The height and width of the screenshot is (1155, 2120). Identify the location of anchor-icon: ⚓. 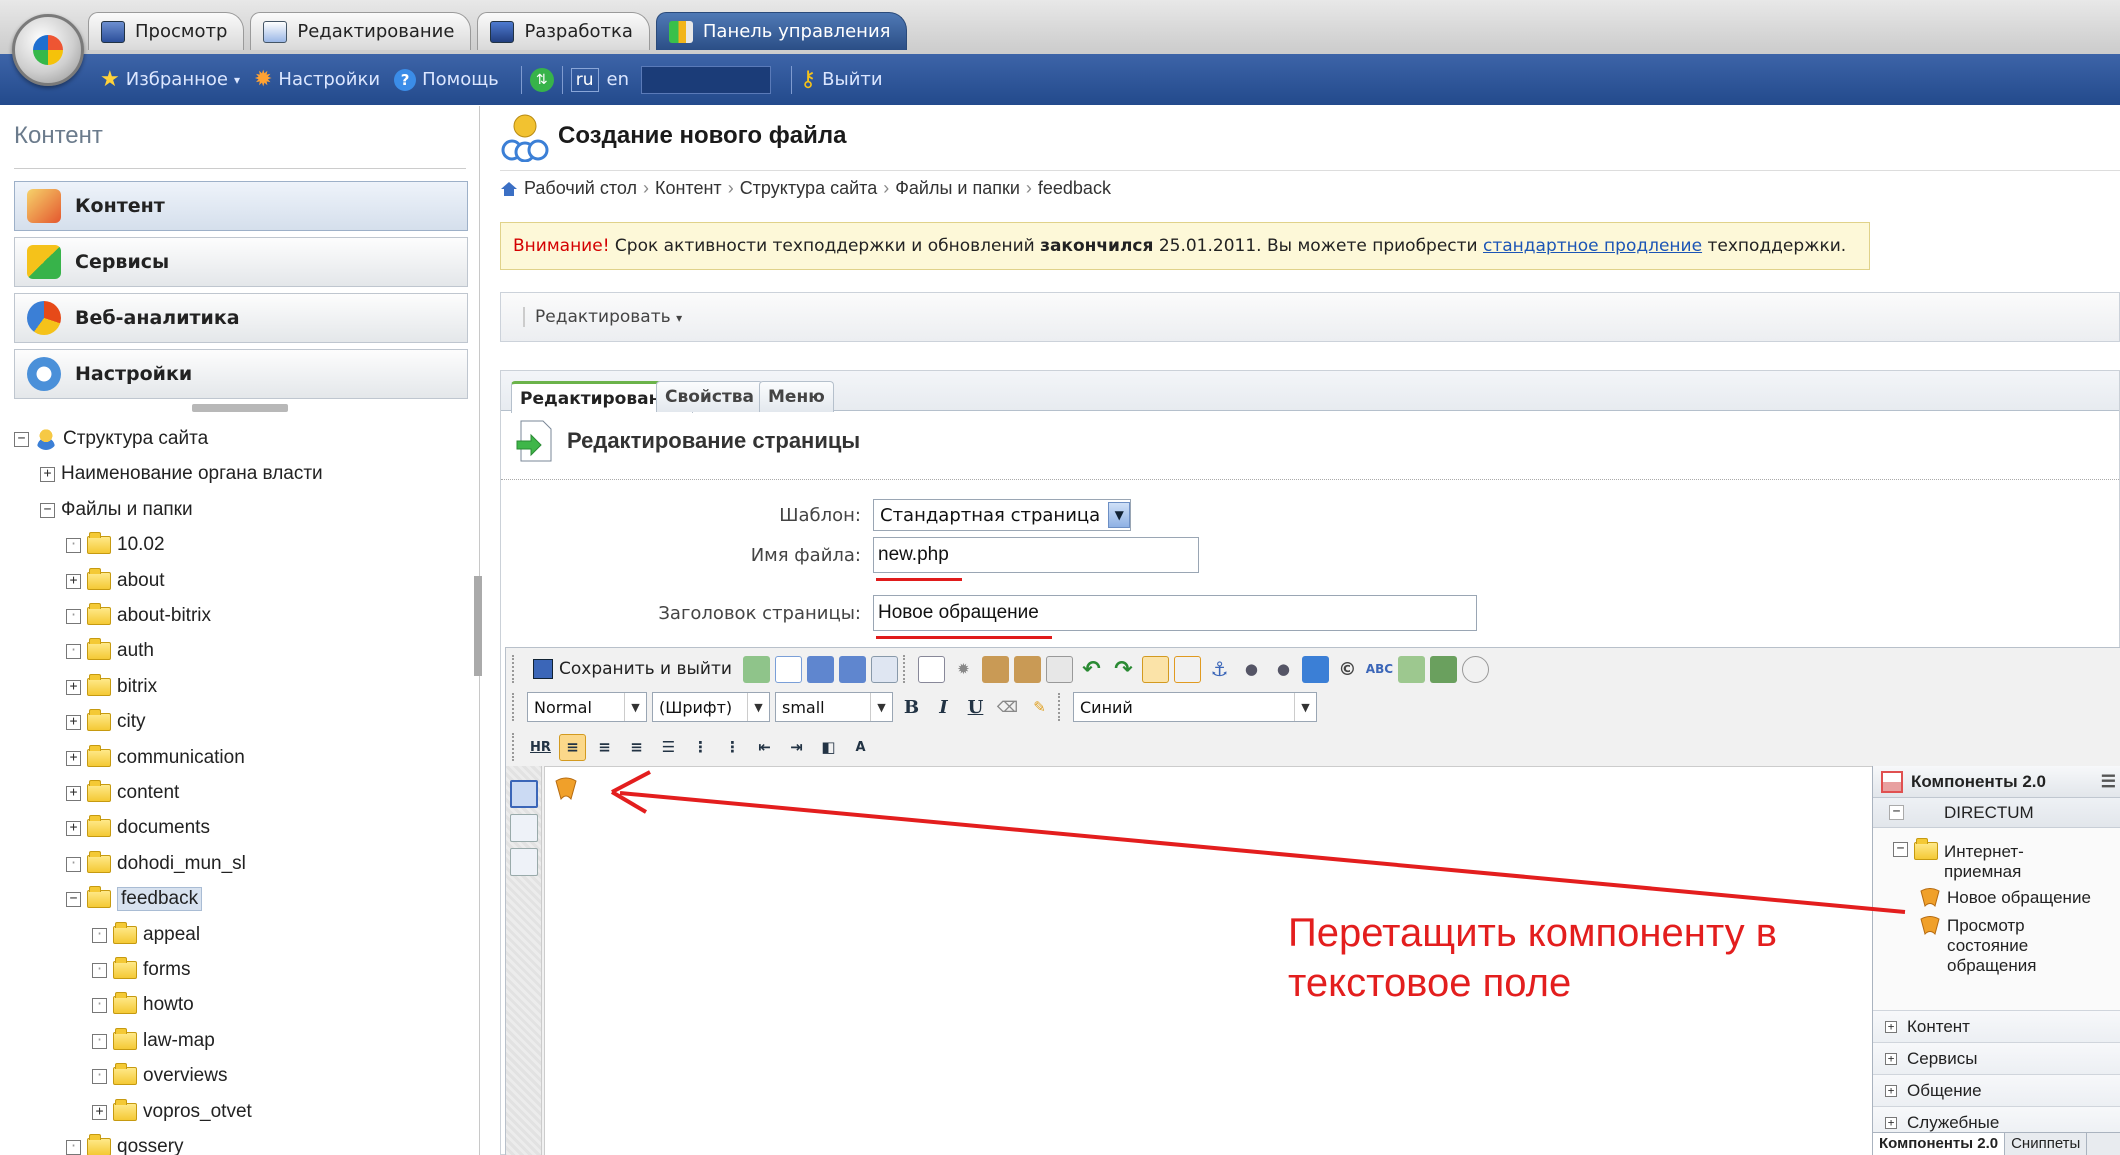
(1219, 669).